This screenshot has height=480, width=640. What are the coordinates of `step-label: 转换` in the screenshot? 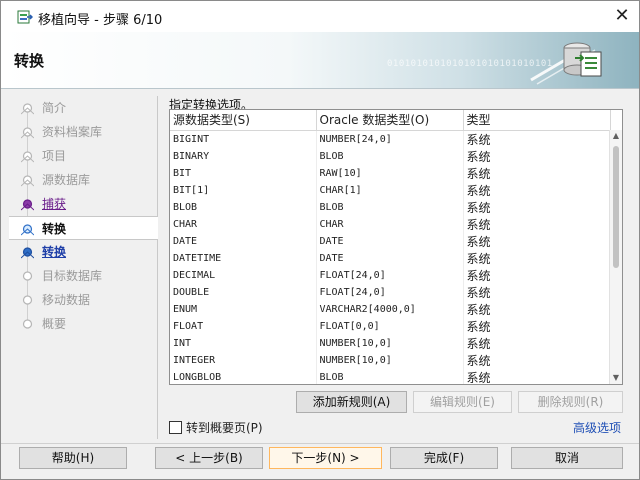 It's located at (54, 252).